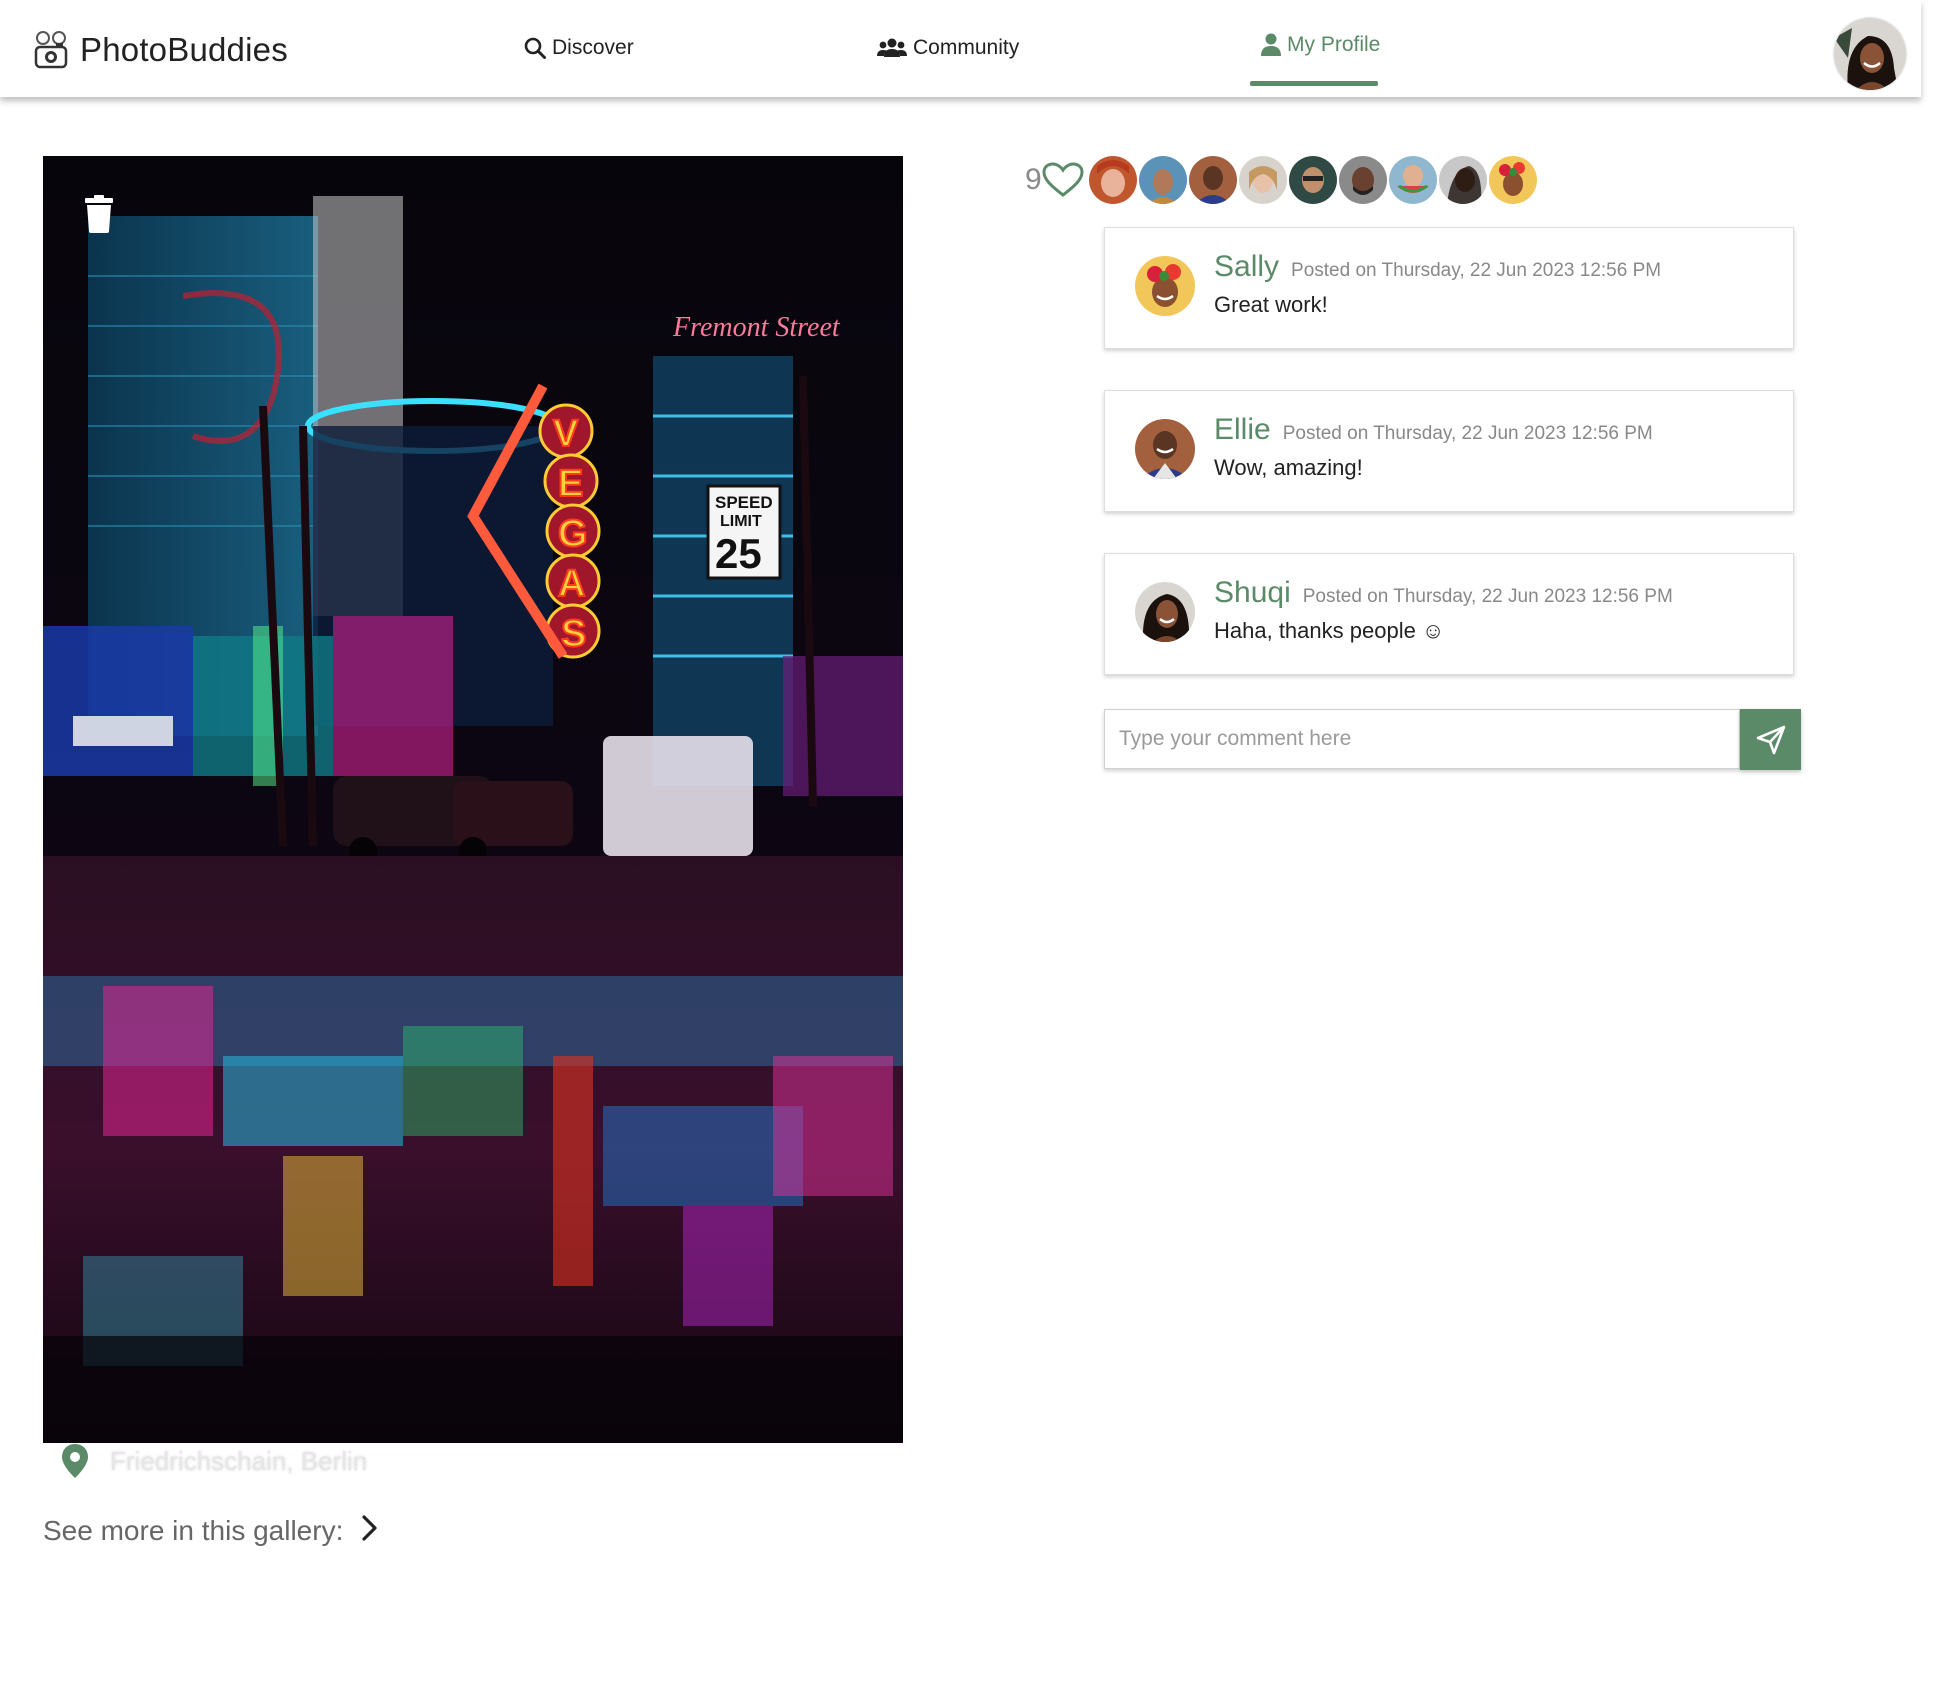 The width and height of the screenshot is (1933, 1703). Describe the element at coordinates (1033, 179) in the screenshot. I see `likes-count: 9` at that location.